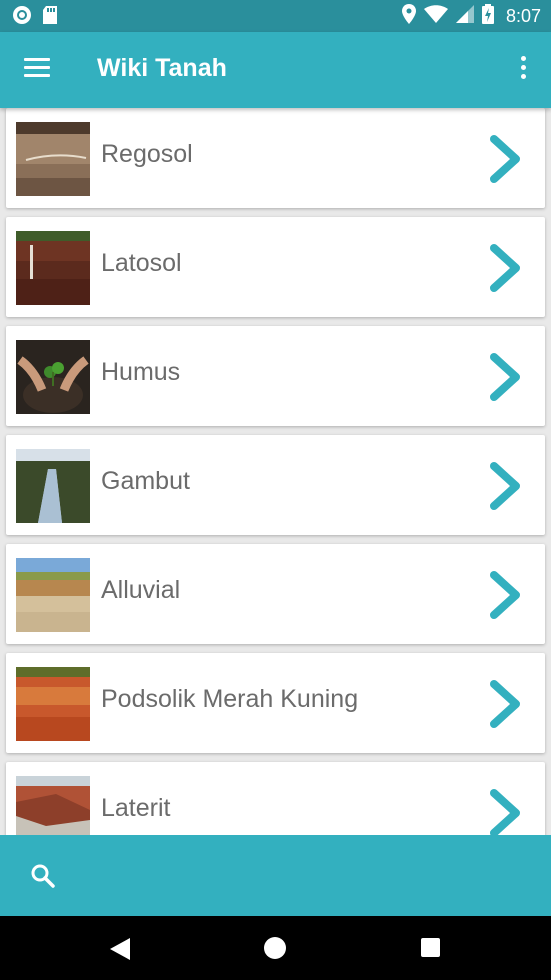  Describe the element at coordinates (136, 808) in the screenshot. I see `list-item-label: Laterit` at that location.